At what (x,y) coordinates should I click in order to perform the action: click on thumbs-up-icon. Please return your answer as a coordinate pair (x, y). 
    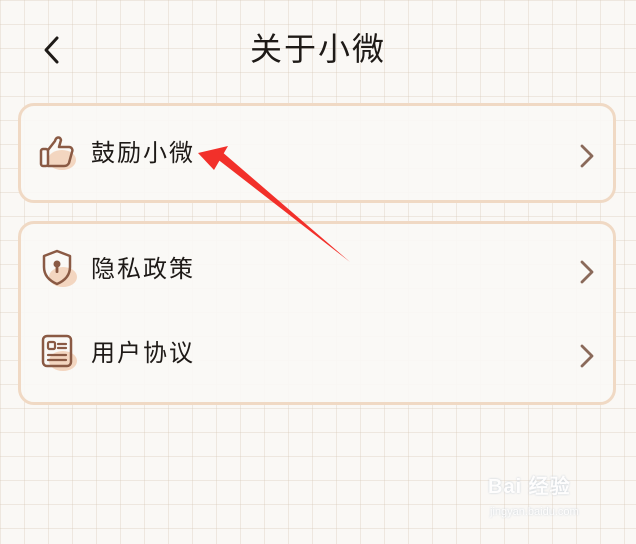
    Looking at the image, I should click on (57, 153).